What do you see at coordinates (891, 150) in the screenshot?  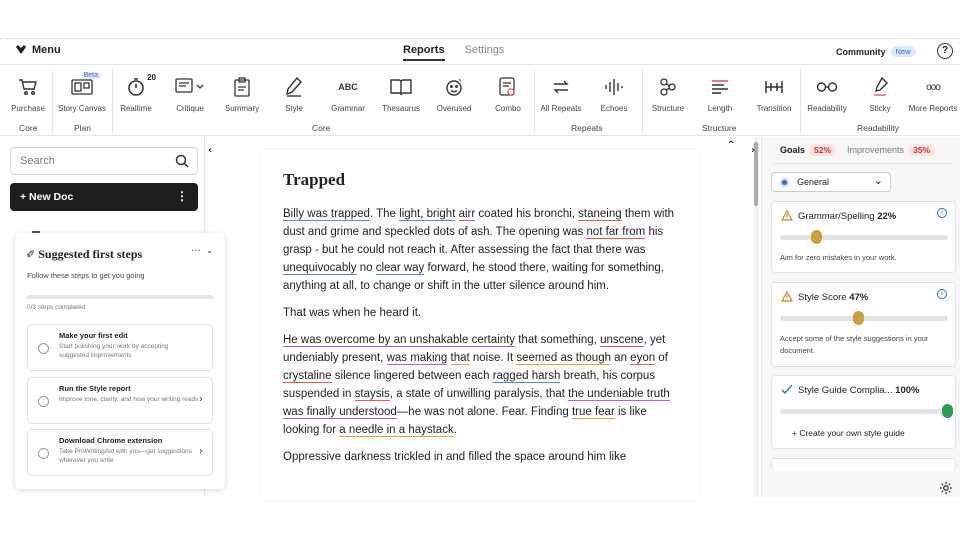 I see `tab-improvements: Improvements 35%` at bounding box center [891, 150].